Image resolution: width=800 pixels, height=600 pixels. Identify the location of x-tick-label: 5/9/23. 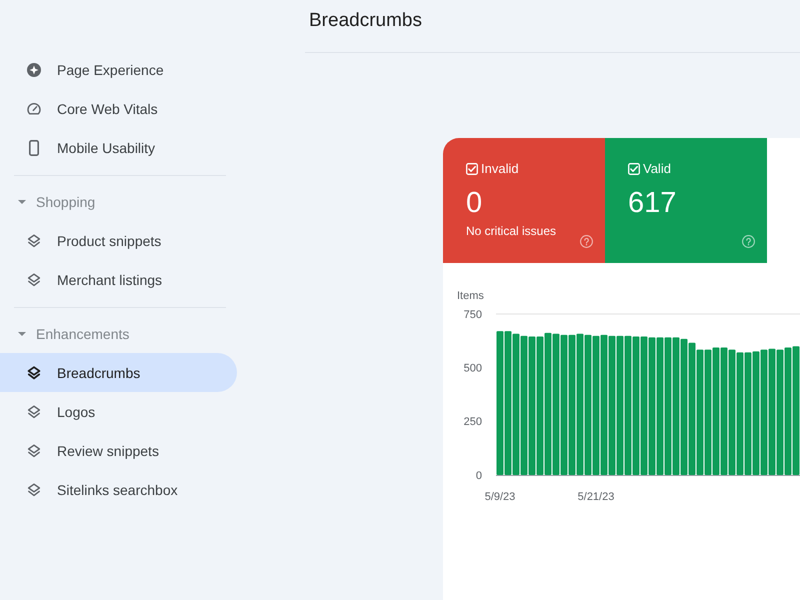
(500, 496).